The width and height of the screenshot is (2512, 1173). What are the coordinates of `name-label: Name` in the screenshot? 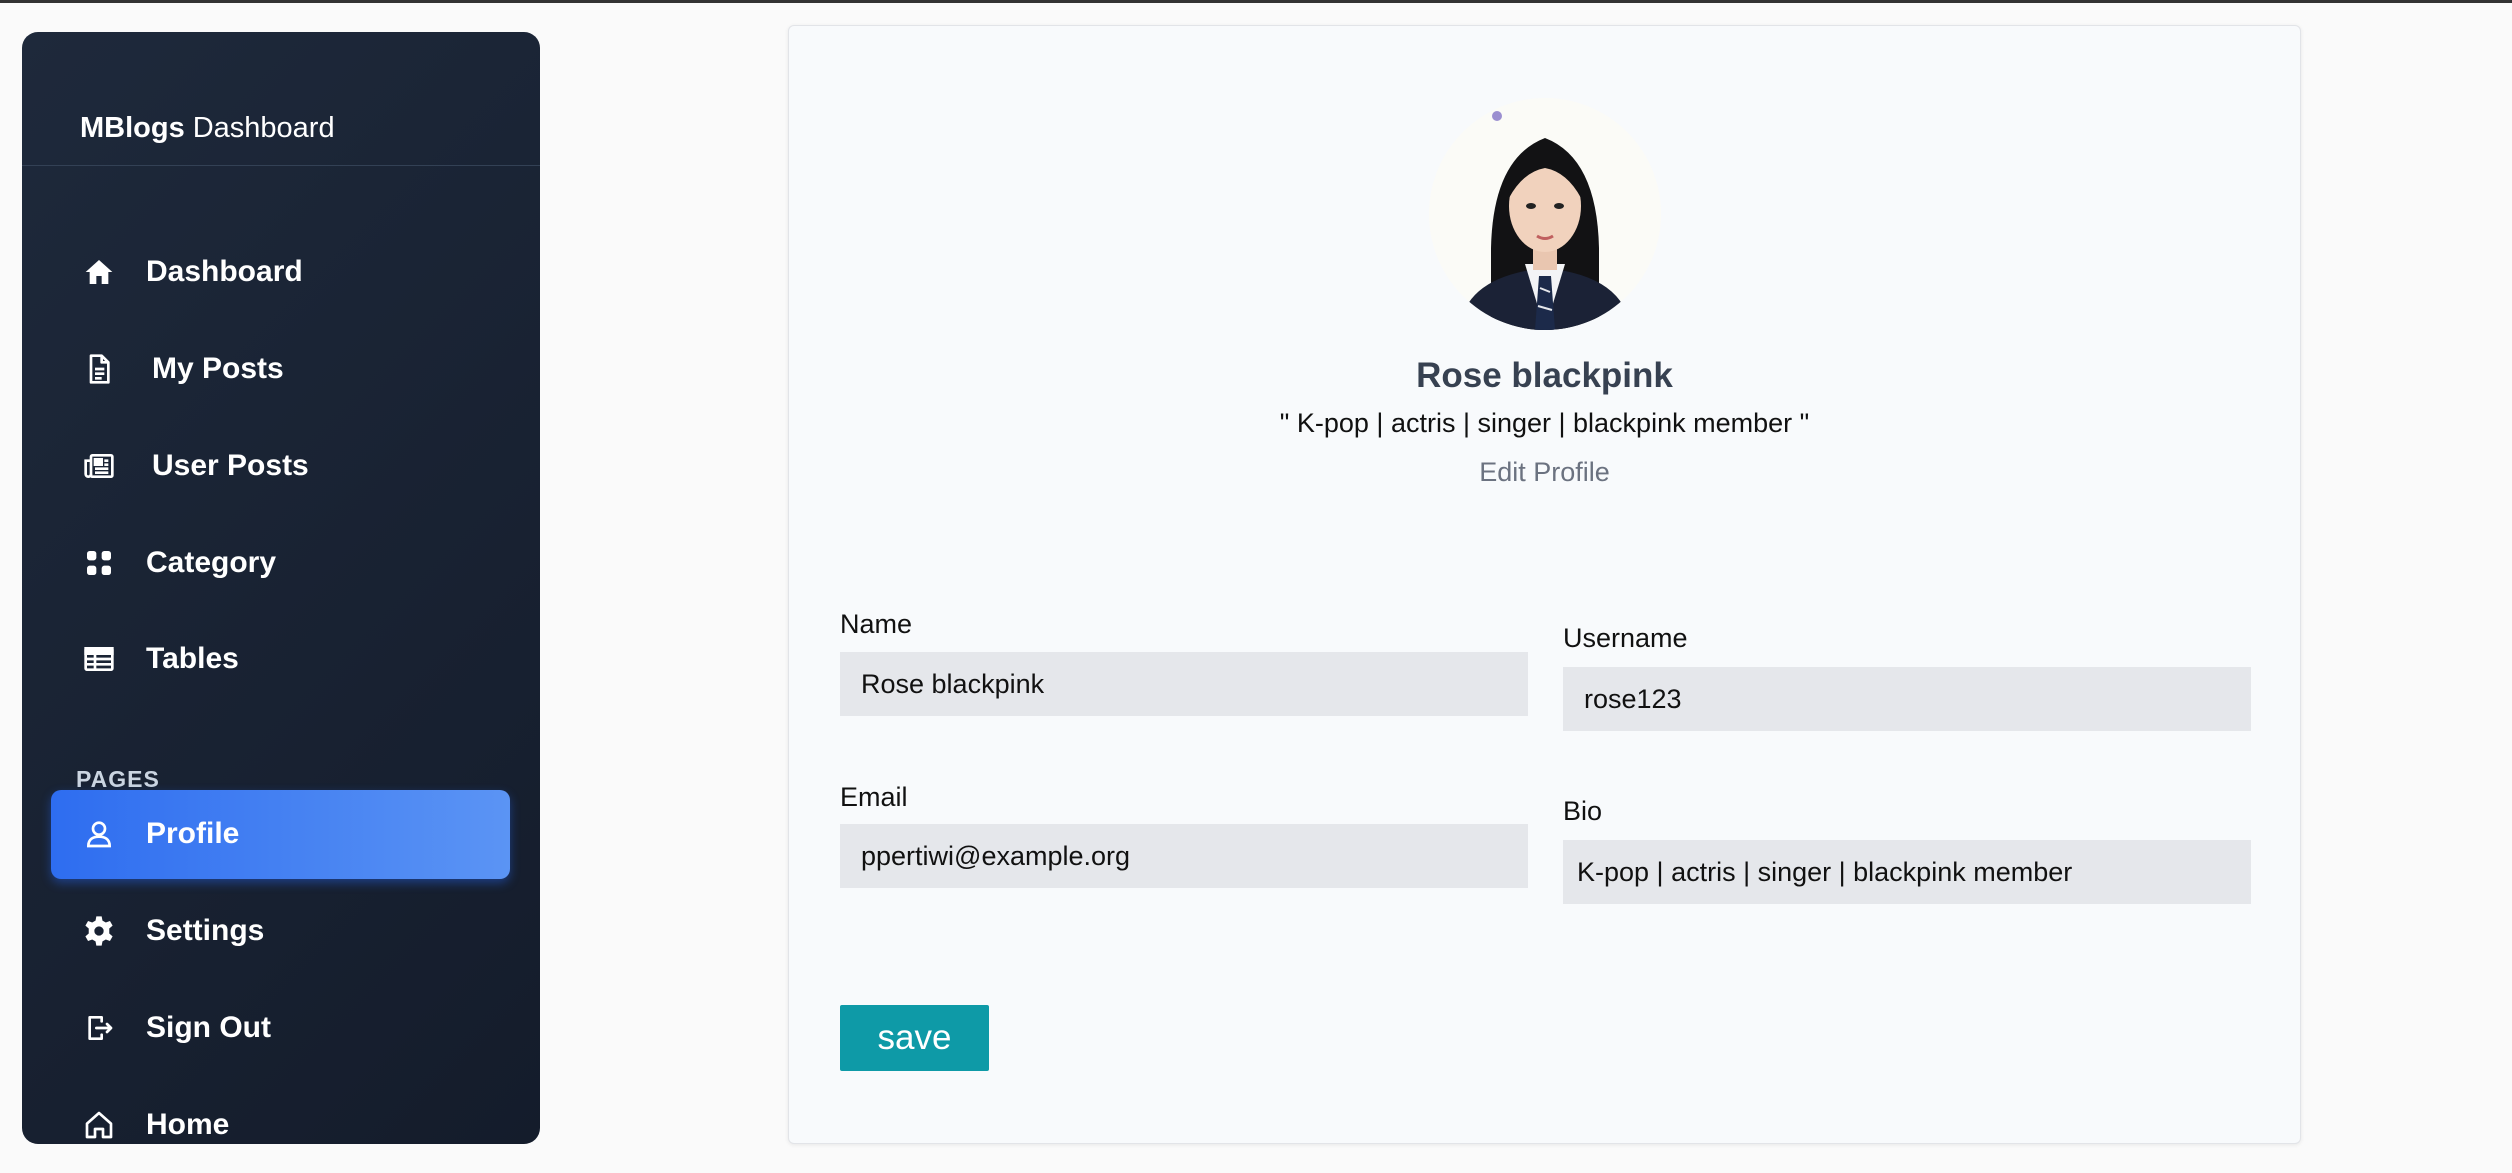 It's located at (876, 624).